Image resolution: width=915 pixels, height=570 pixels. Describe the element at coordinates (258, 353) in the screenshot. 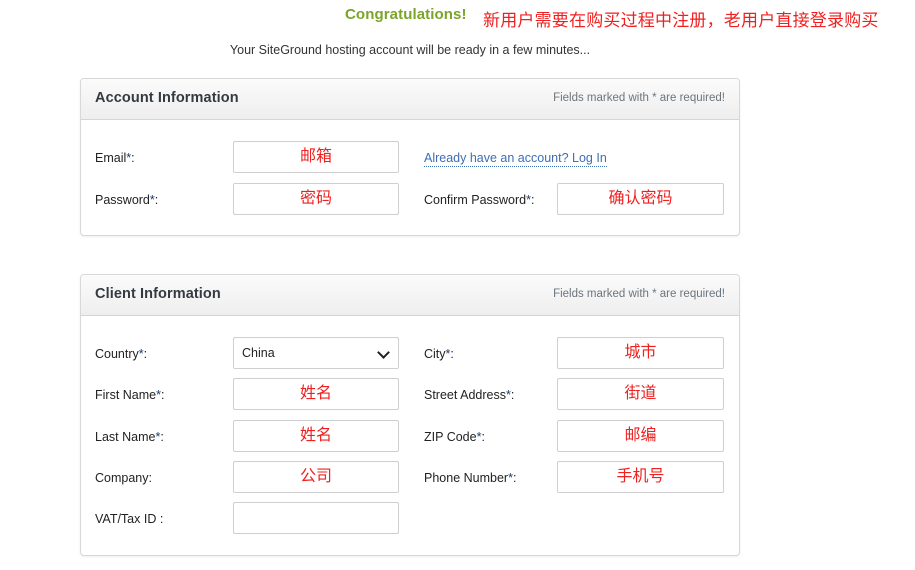

I see `country-value: China` at that location.